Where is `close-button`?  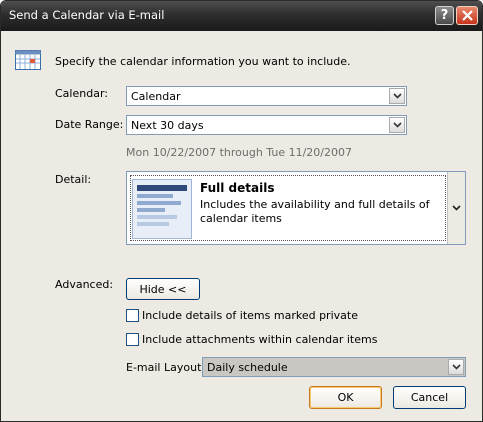 close-button is located at coordinates (467, 15).